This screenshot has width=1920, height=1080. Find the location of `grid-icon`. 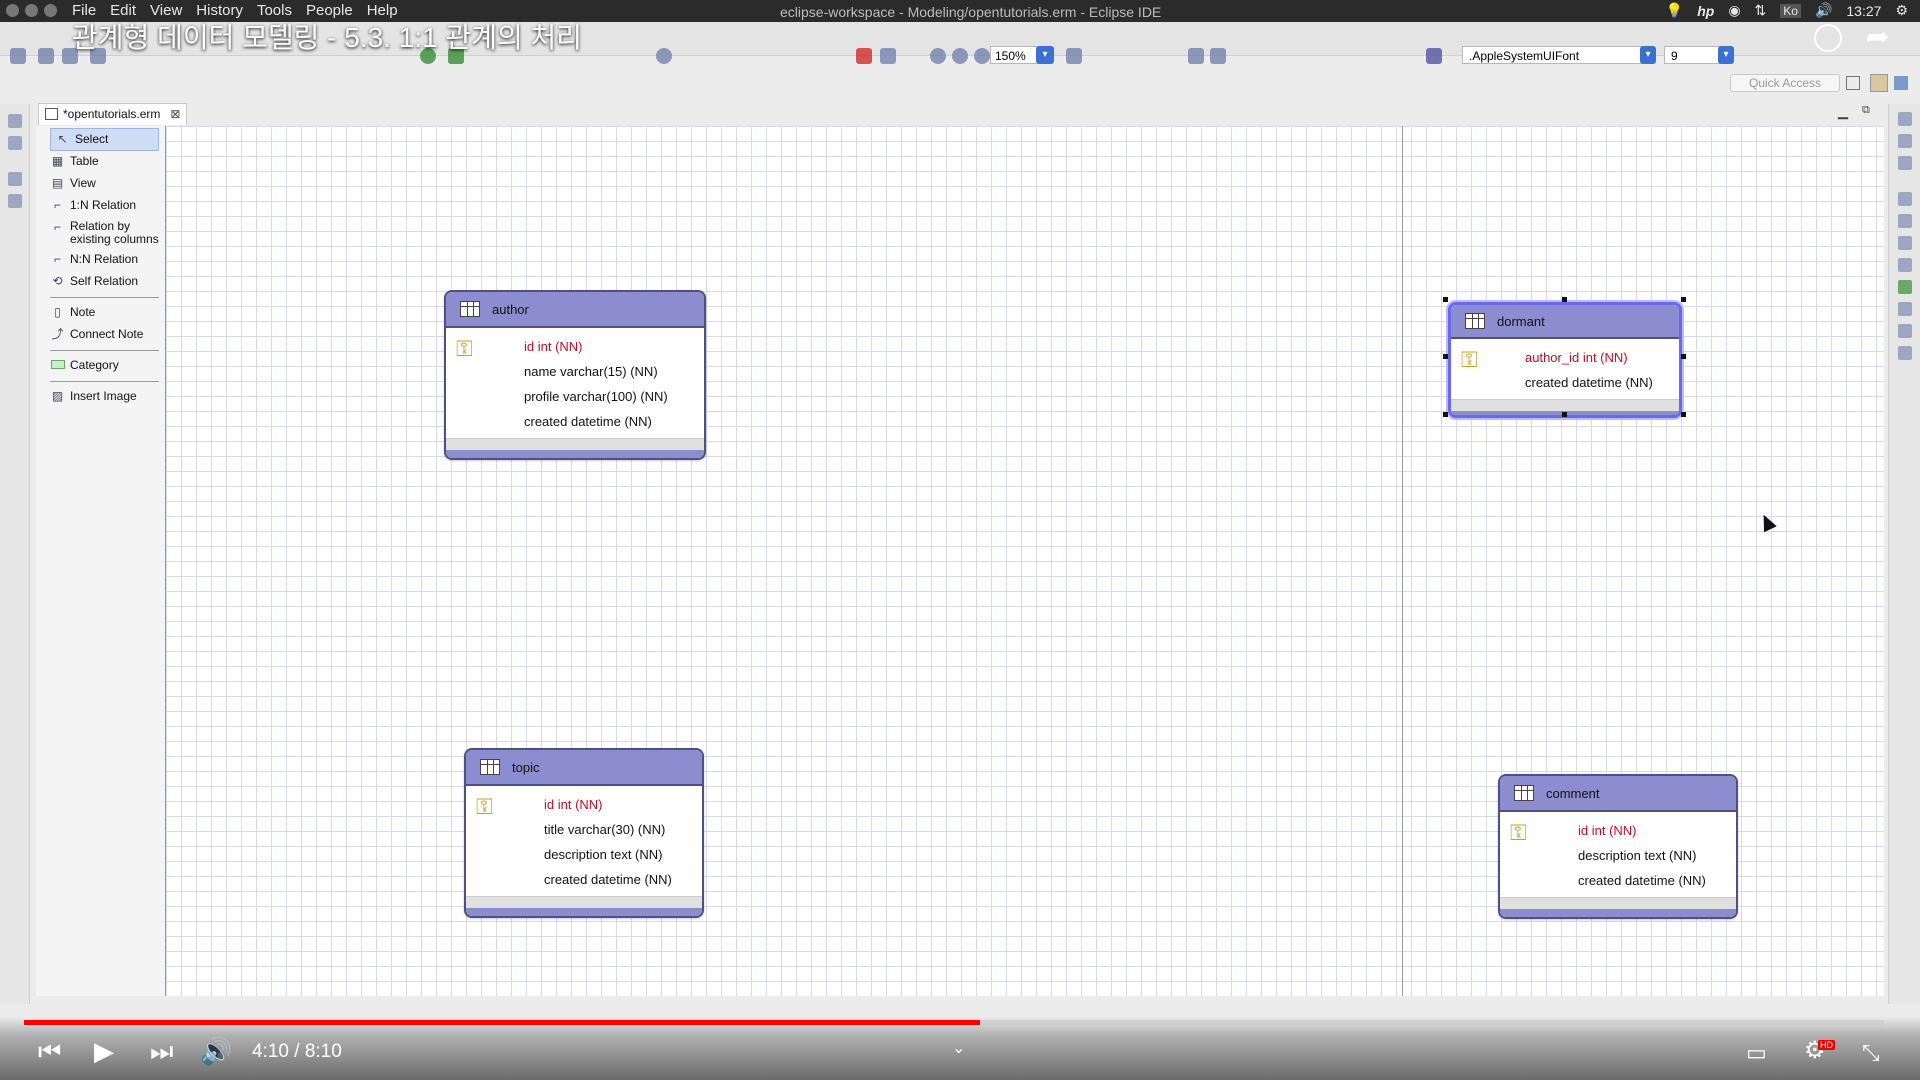

grid-icon is located at coordinates (1074, 56).